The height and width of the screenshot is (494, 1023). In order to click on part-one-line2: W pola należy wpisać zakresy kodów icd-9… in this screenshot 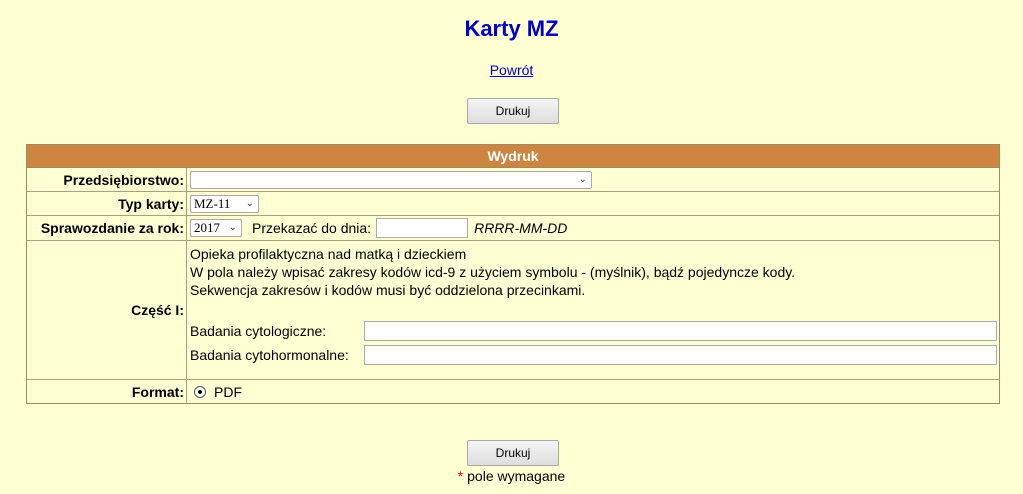, I will do `click(493, 272)`.